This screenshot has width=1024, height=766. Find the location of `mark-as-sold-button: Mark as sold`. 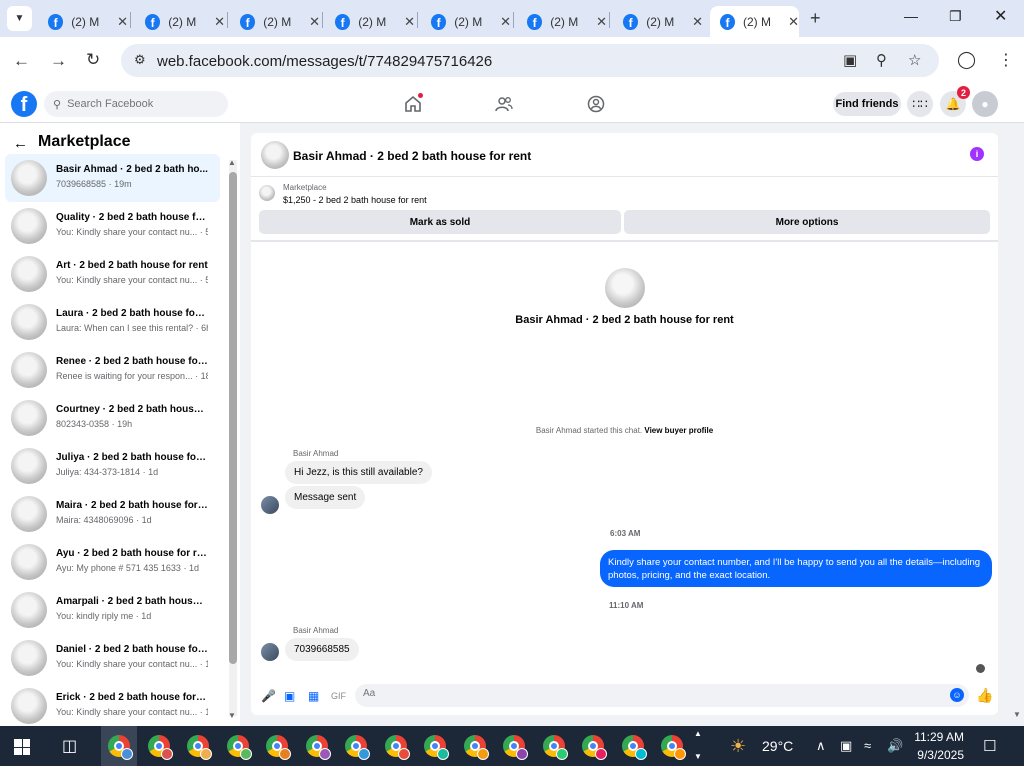

mark-as-sold-button: Mark as sold is located at coordinates (440, 222).